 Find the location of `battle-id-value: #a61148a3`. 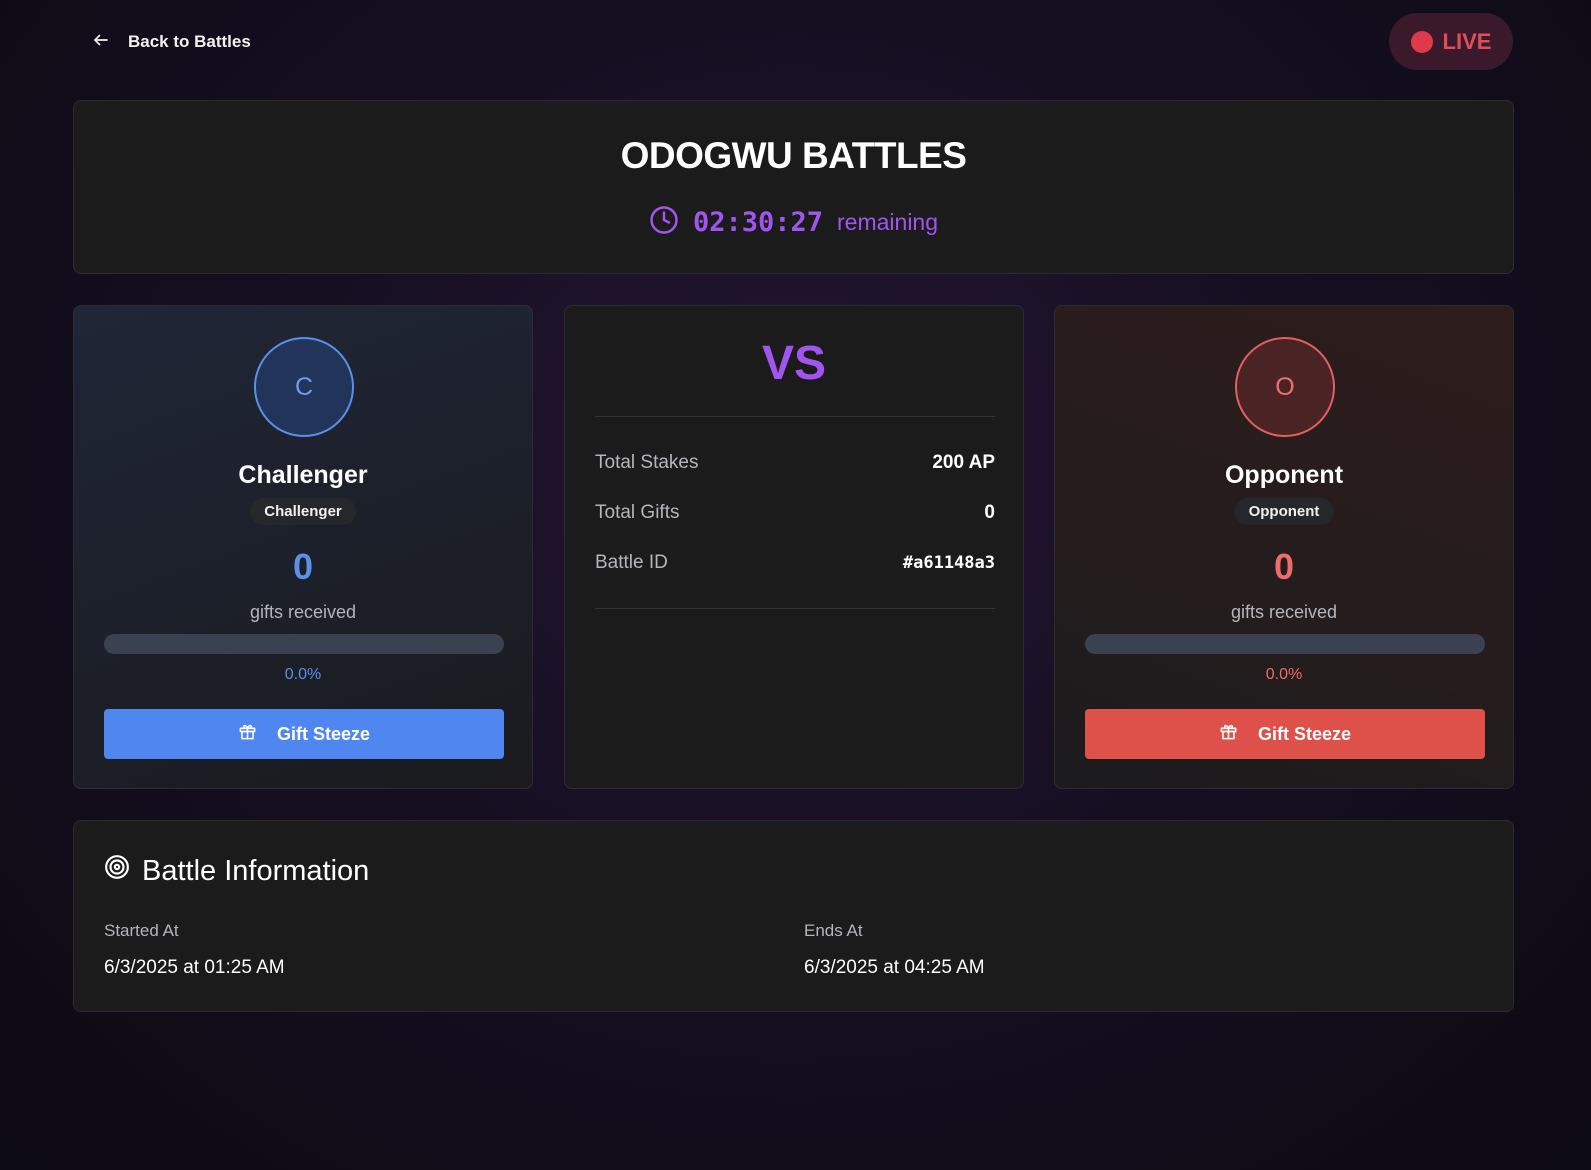

battle-id-value: #a61148a3 is located at coordinates (948, 563).